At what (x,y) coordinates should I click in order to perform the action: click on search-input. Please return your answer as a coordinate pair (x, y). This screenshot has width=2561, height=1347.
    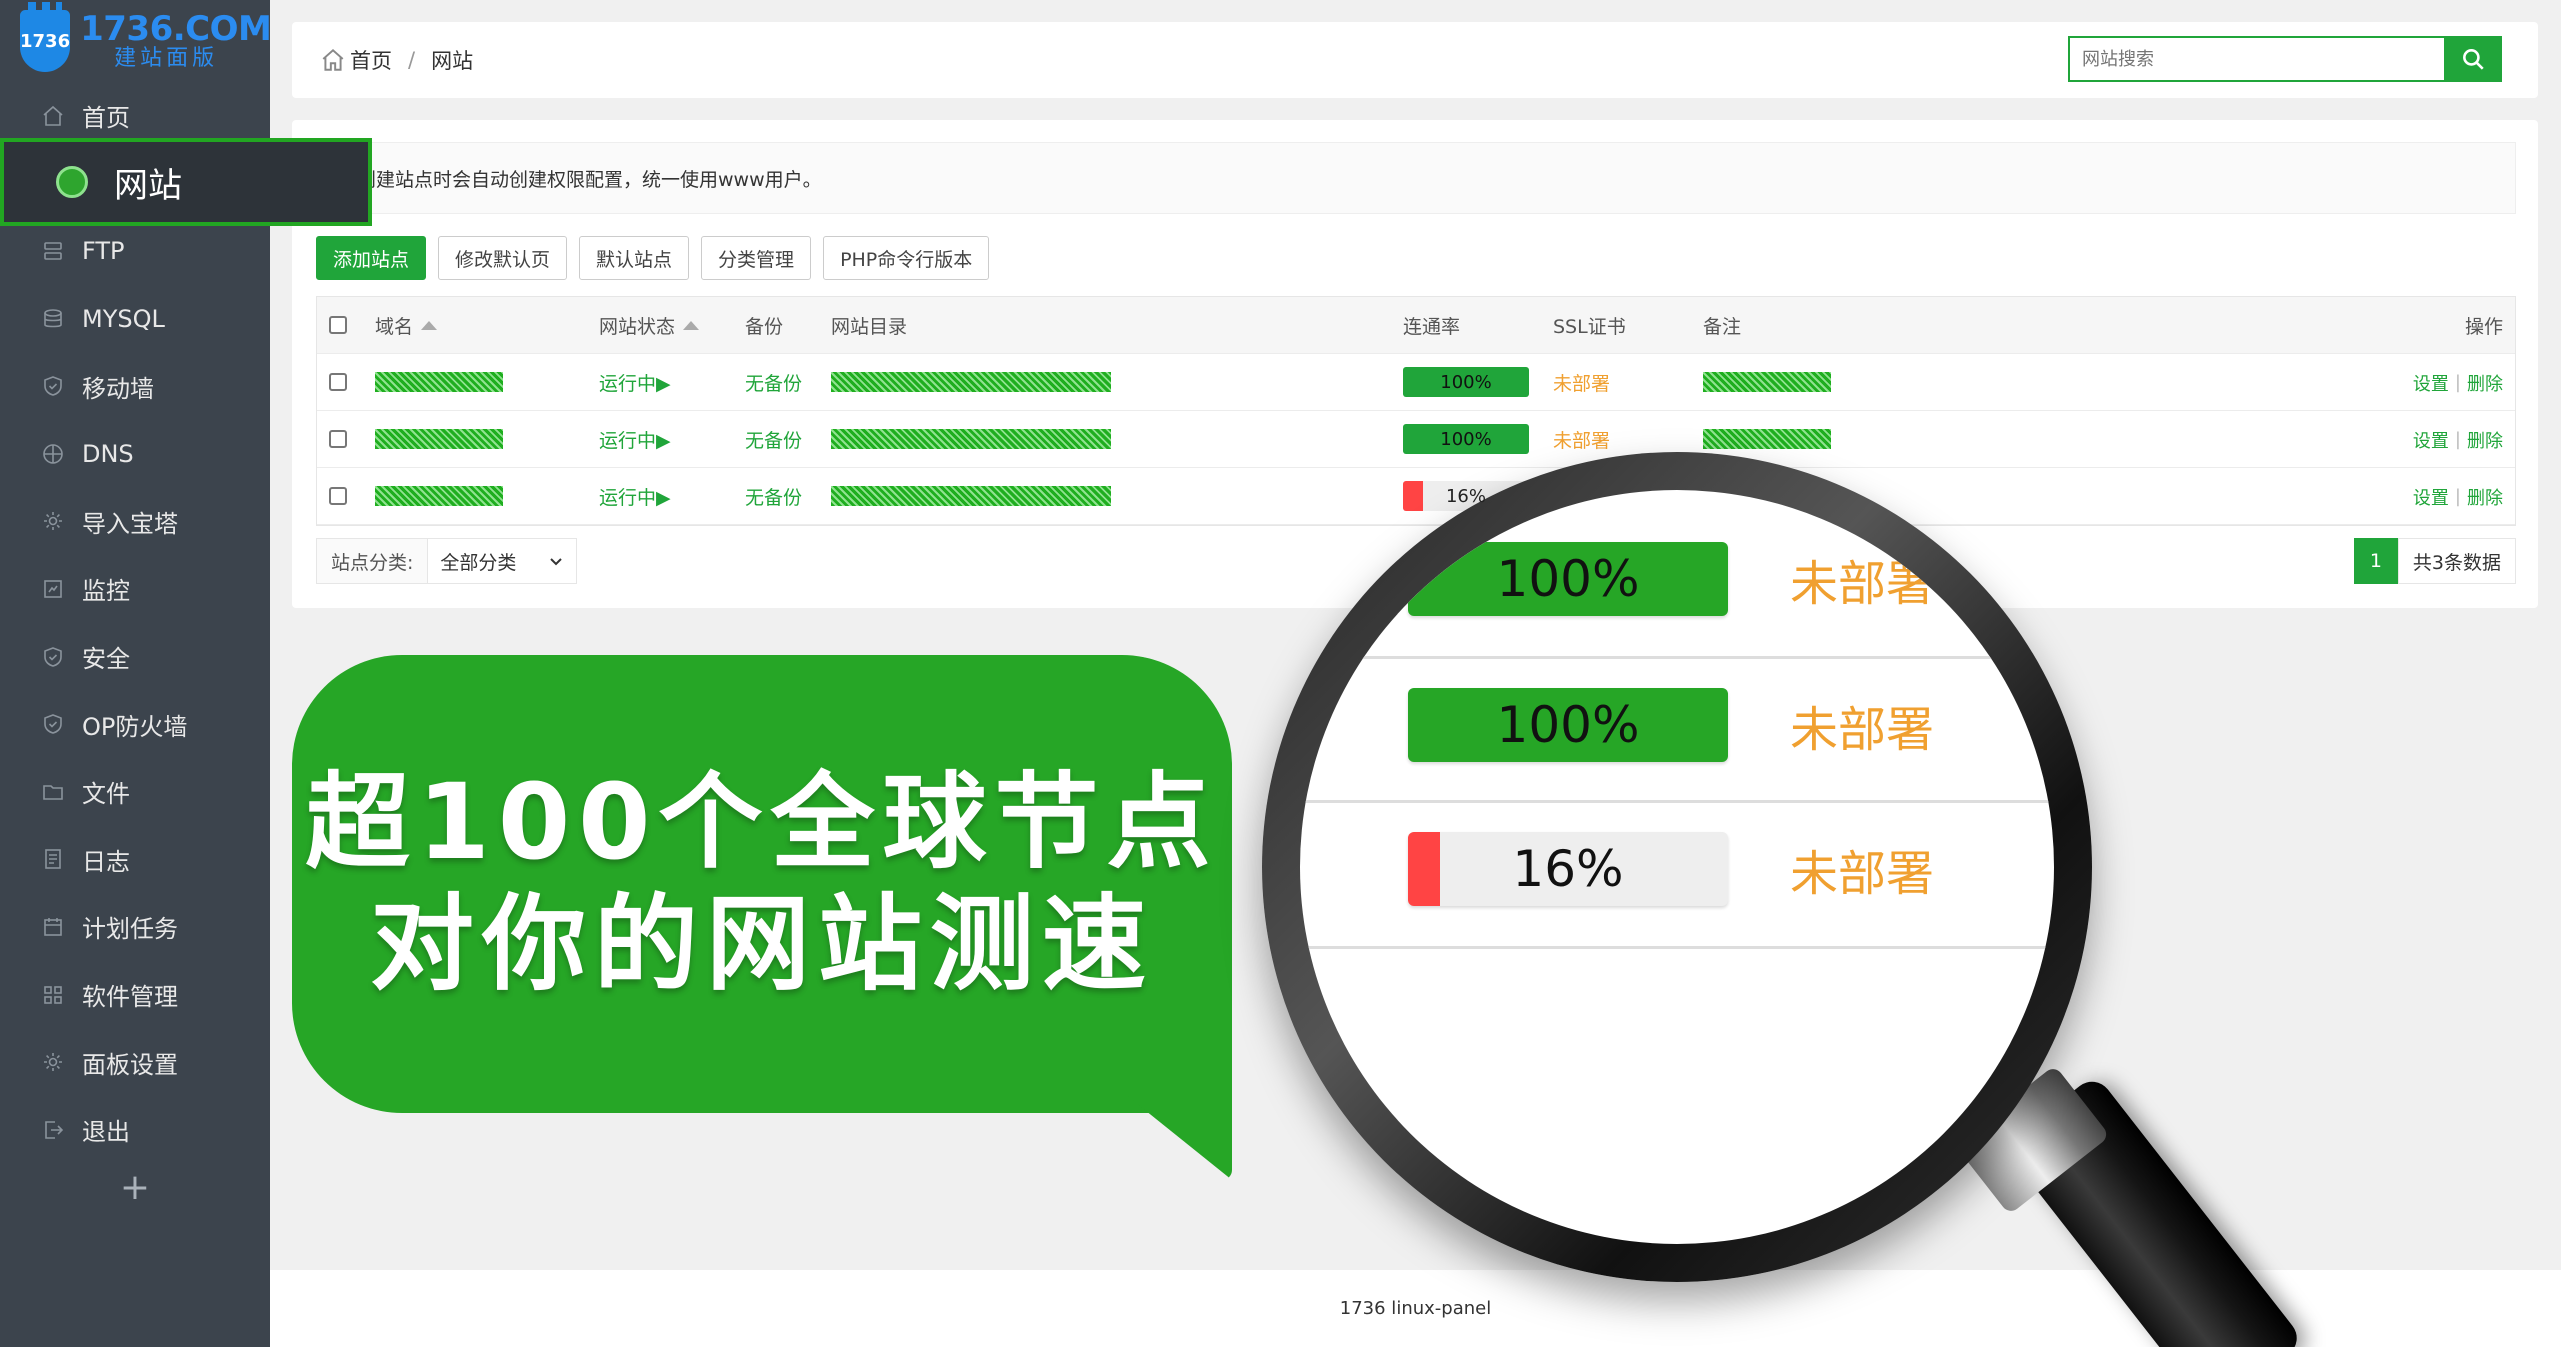
    Looking at the image, I should click on (2256, 59).